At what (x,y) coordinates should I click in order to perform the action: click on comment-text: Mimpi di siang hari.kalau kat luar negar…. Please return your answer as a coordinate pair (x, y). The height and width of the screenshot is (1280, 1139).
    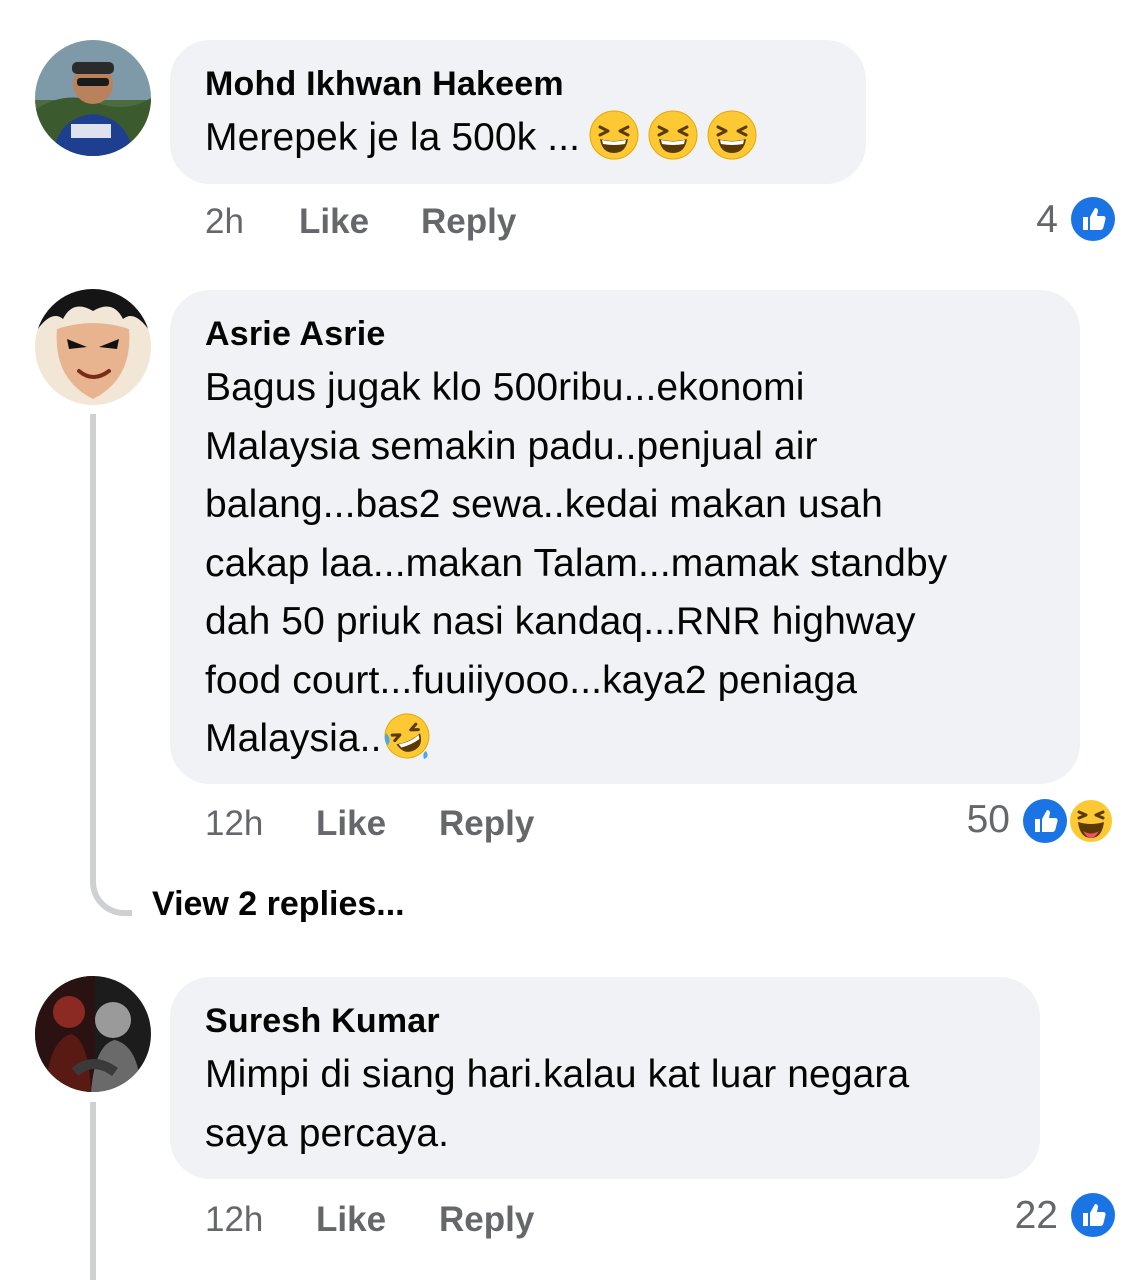
    Looking at the image, I should click on (605, 1104).